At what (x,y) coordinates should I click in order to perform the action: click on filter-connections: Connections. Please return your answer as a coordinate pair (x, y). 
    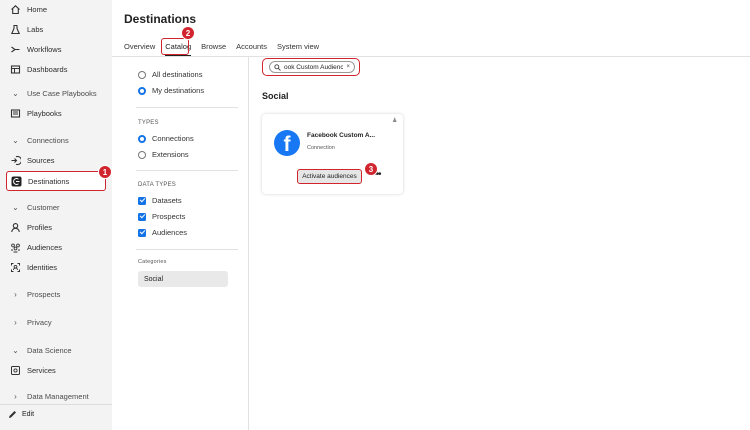
    Looking at the image, I should click on (166, 138).